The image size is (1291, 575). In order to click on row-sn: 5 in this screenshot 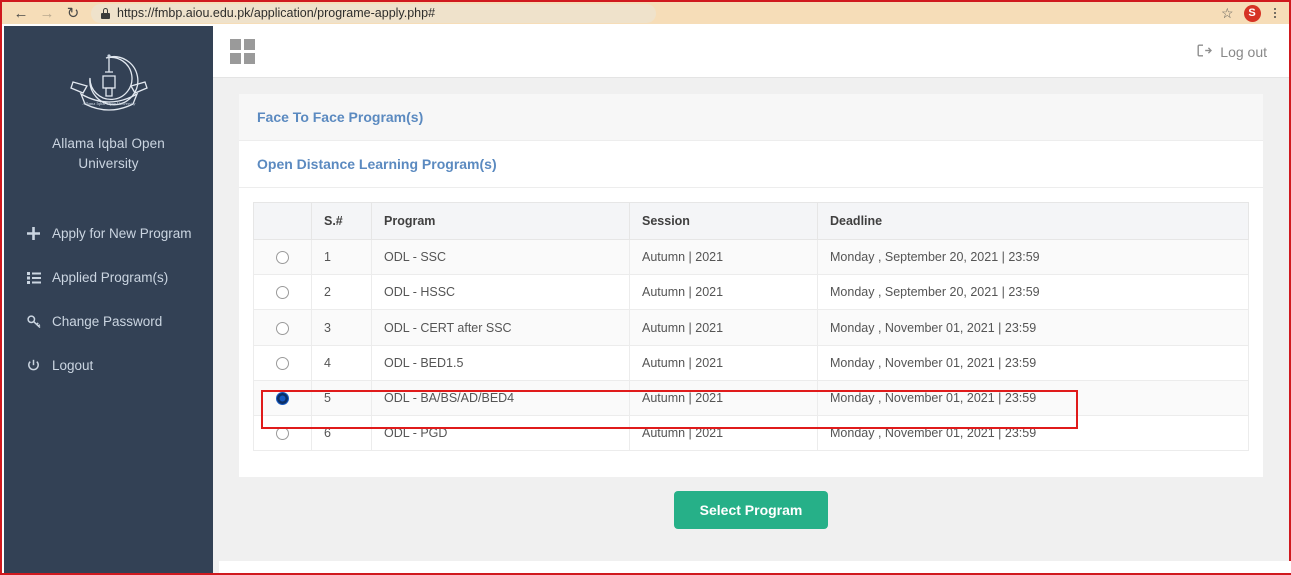, I will do `click(341, 398)`.